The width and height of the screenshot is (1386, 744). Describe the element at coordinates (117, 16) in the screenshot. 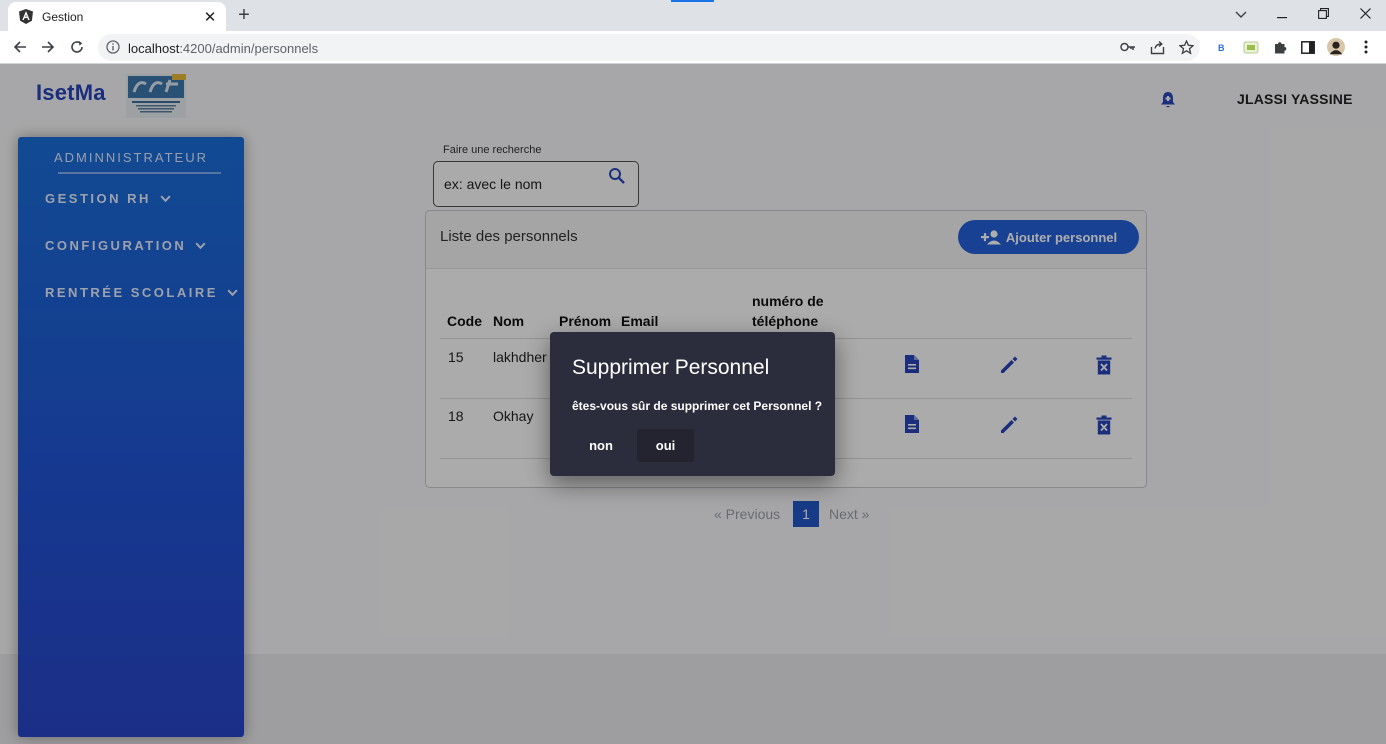

I see `browser-tab: Gestion ✕` at that location.